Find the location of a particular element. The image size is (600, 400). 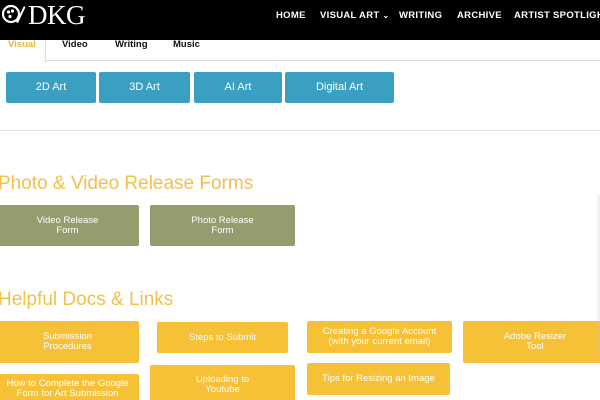

2d-art-button: 2D Art is located at coordinates (51, 87).